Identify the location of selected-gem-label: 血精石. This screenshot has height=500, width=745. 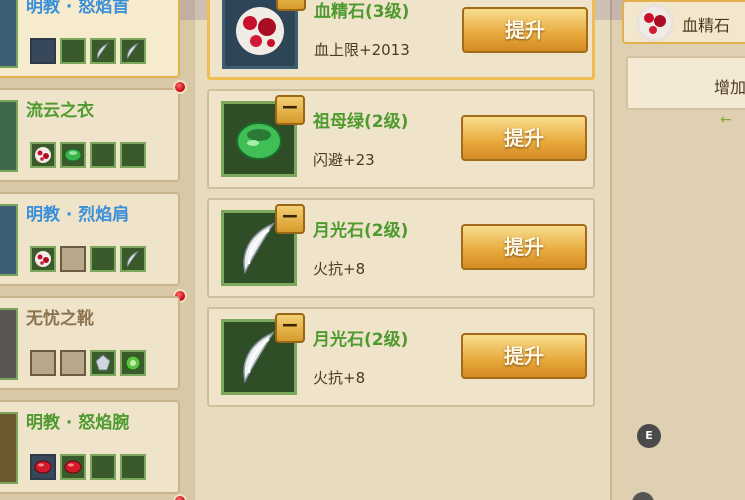
(706, 25).